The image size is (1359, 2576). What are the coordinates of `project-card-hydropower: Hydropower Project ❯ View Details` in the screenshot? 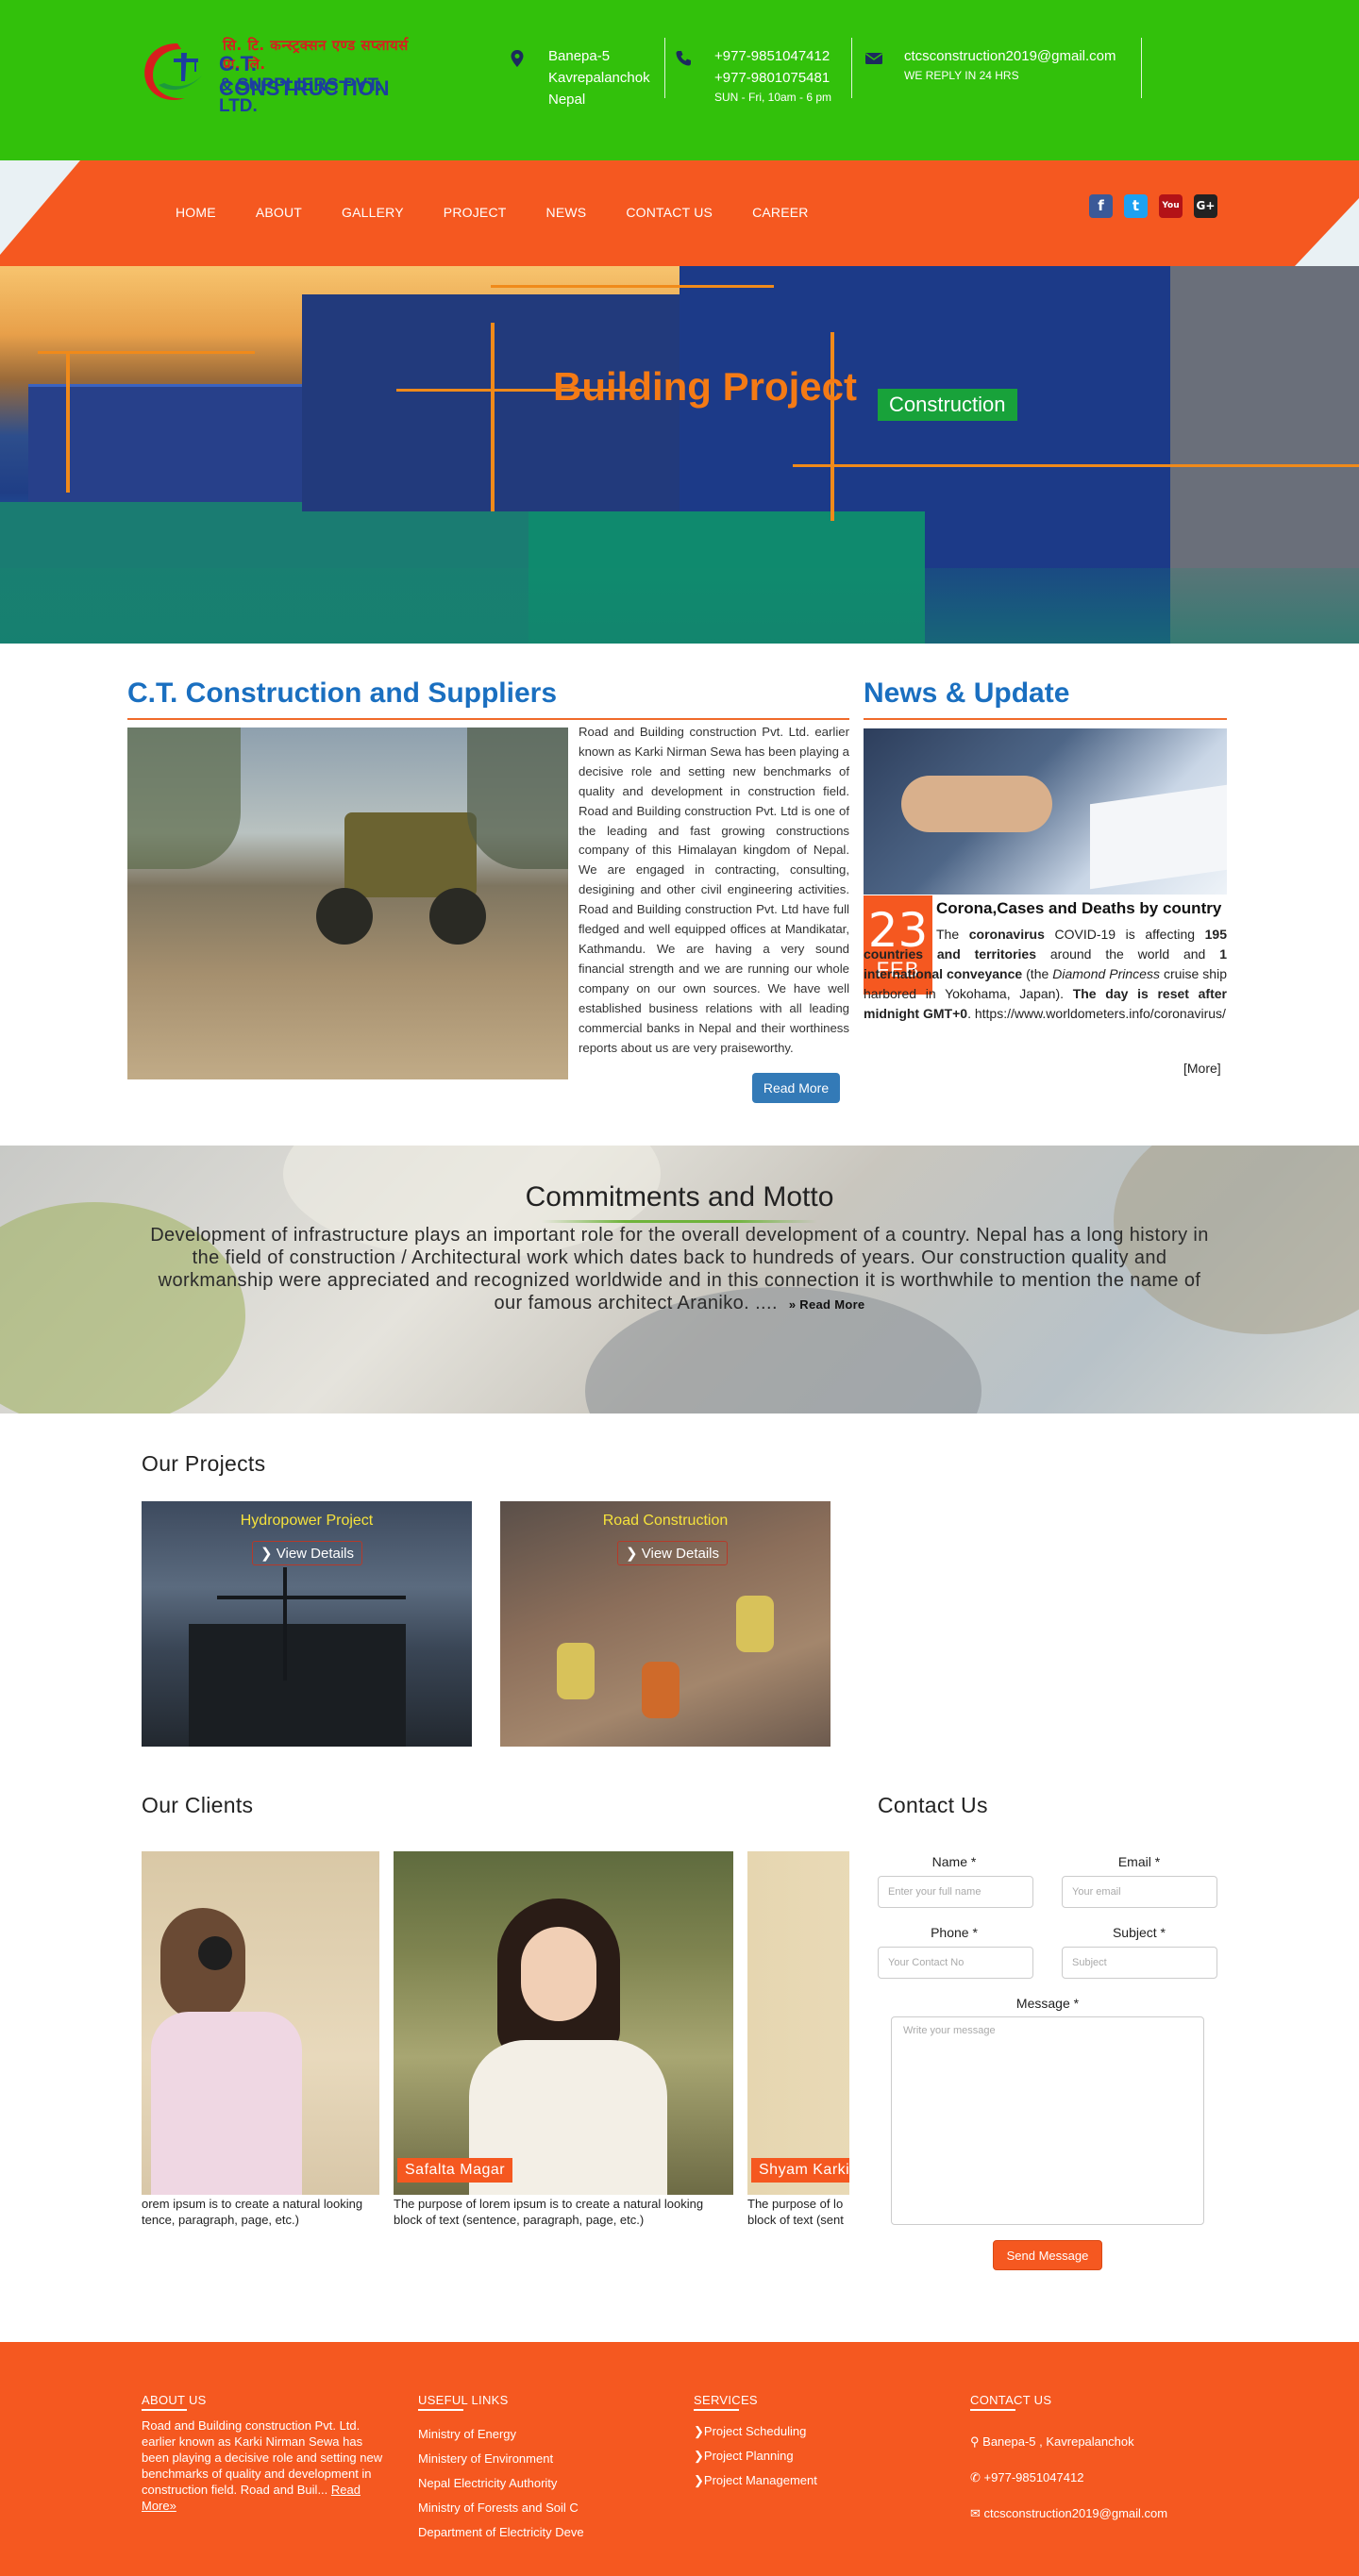 It's located at (307, 1624).